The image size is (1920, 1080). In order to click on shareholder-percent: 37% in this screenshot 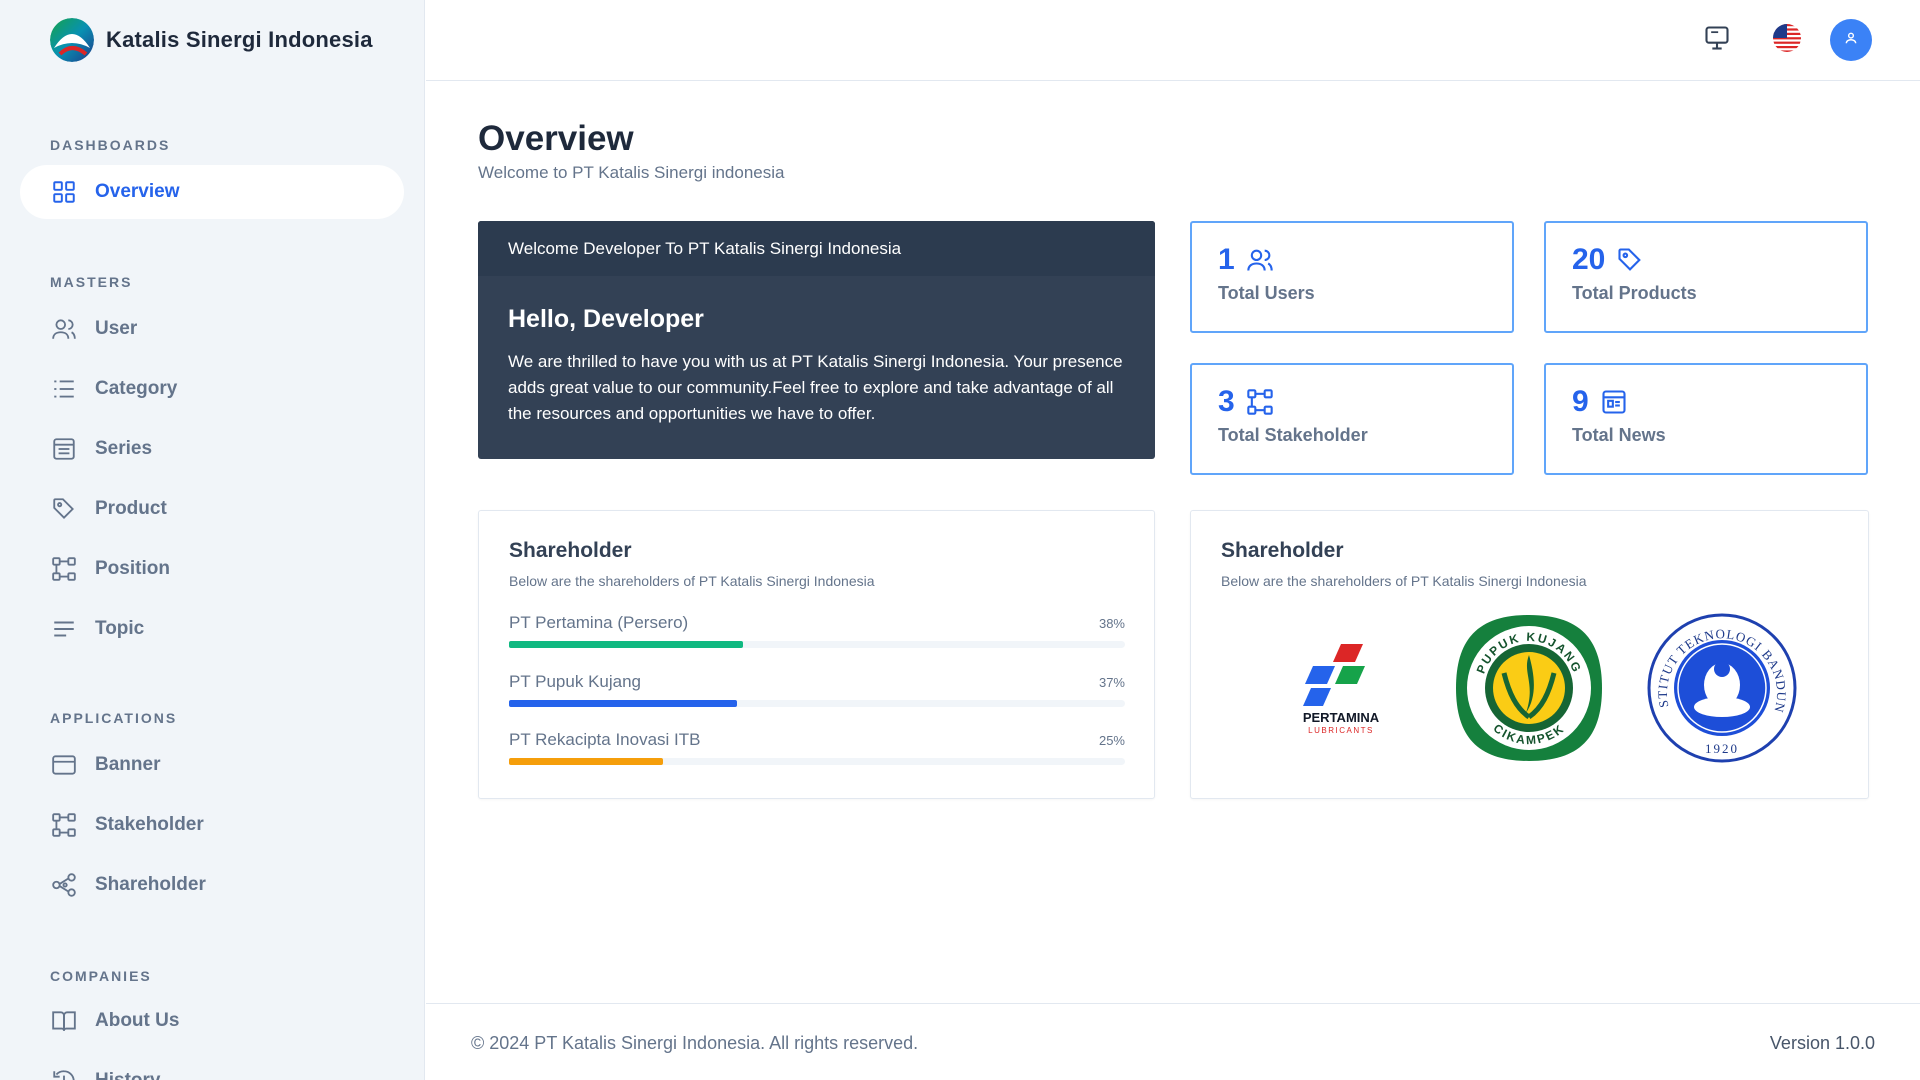, I will do `click(1111, 682)`.